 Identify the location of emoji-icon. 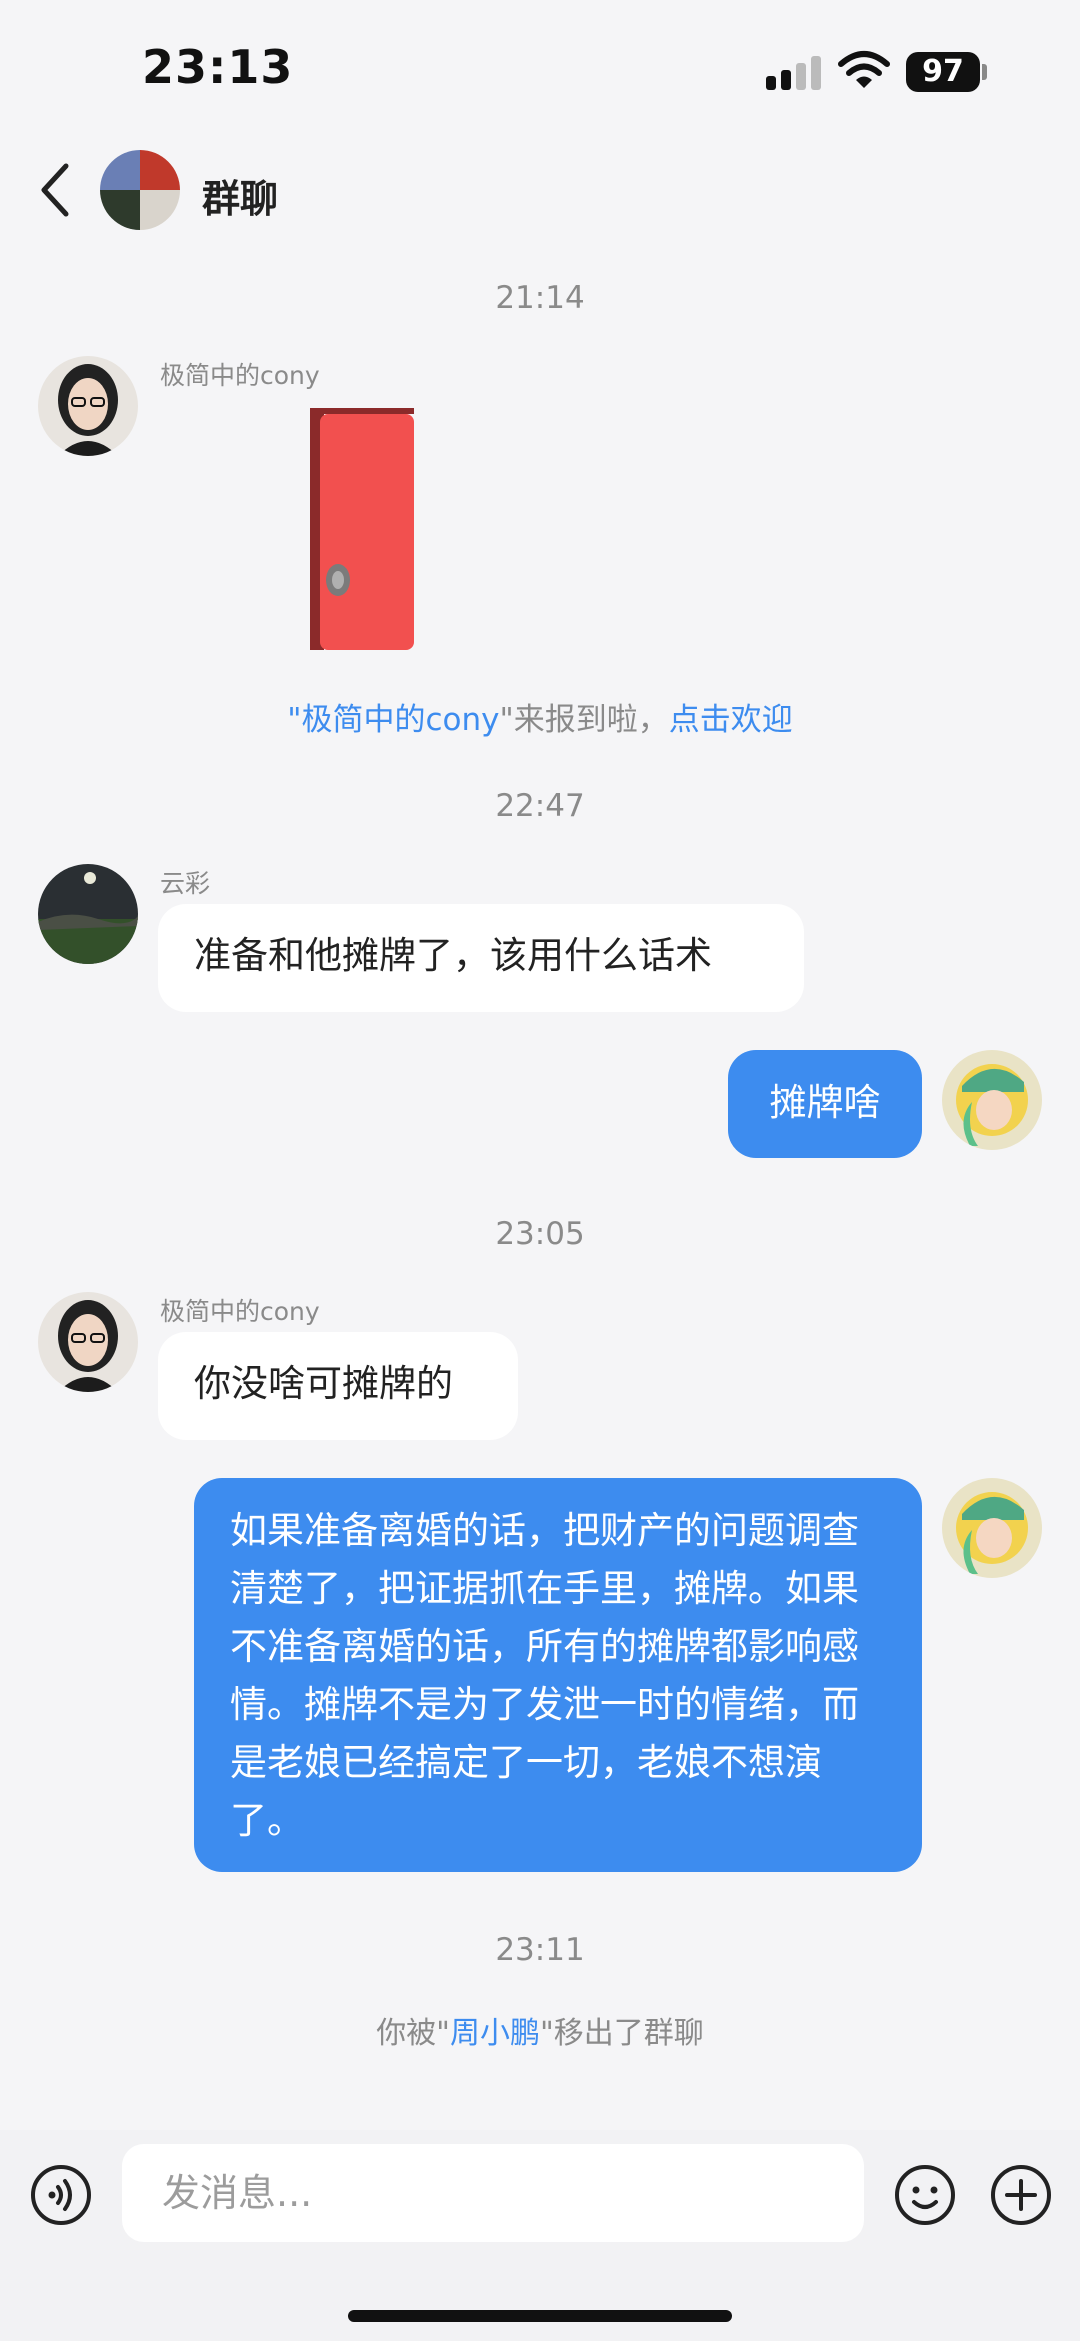
(925, 2195).